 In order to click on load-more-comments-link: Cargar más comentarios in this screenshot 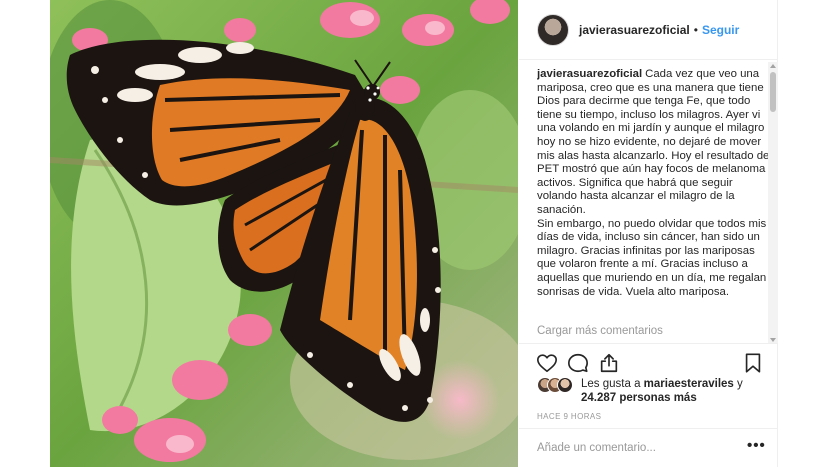, I will do `click(600, 331)`.